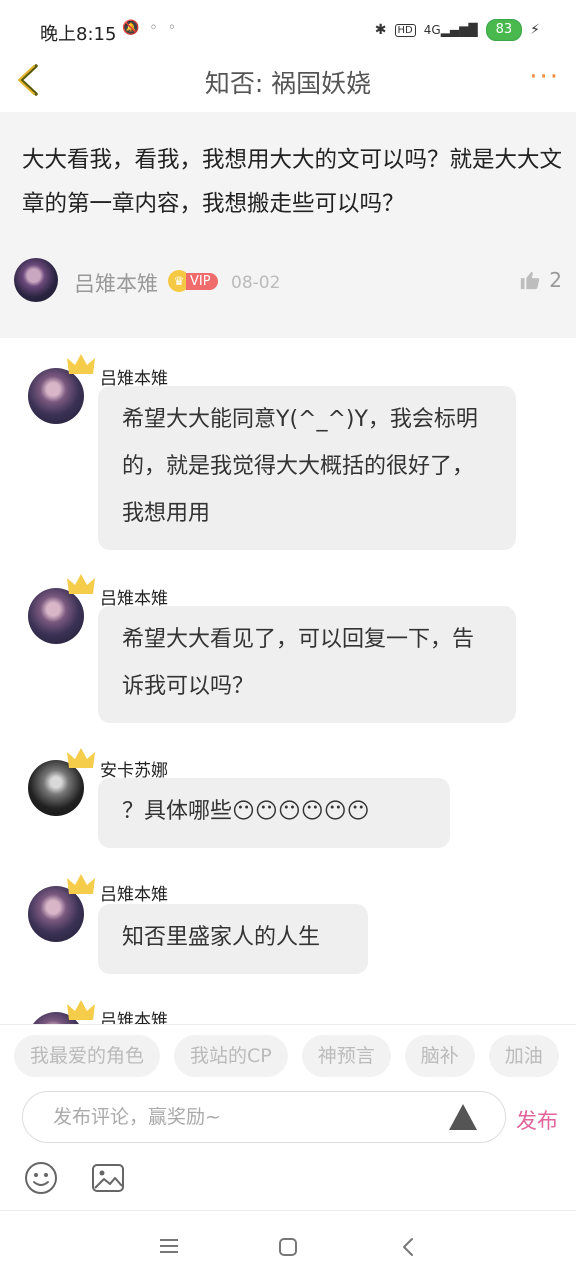 This screenshot has width=576, height=1281. Describe the element at coordinates (243, 1117) in the screenshot. I see `comment-input` at that location.